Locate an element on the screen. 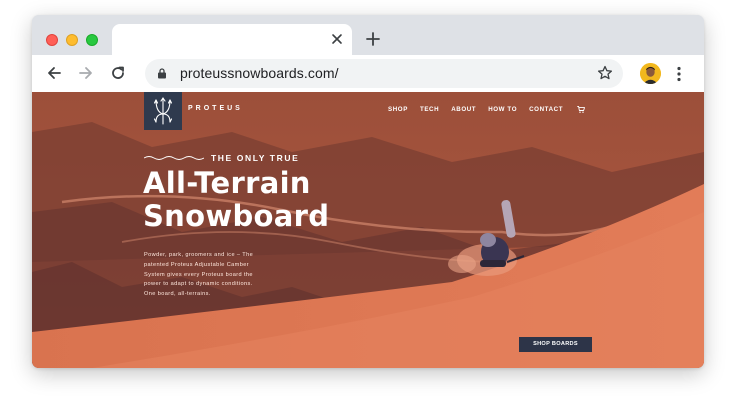  tab-strip is located at coordinates (368, 35).